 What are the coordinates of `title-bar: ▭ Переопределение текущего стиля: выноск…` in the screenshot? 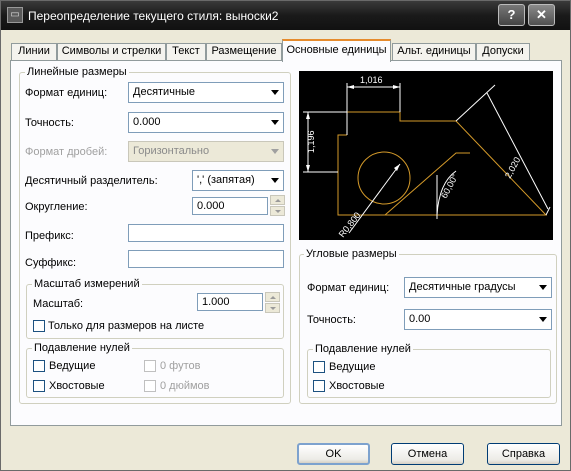 It's located at (285, 15).